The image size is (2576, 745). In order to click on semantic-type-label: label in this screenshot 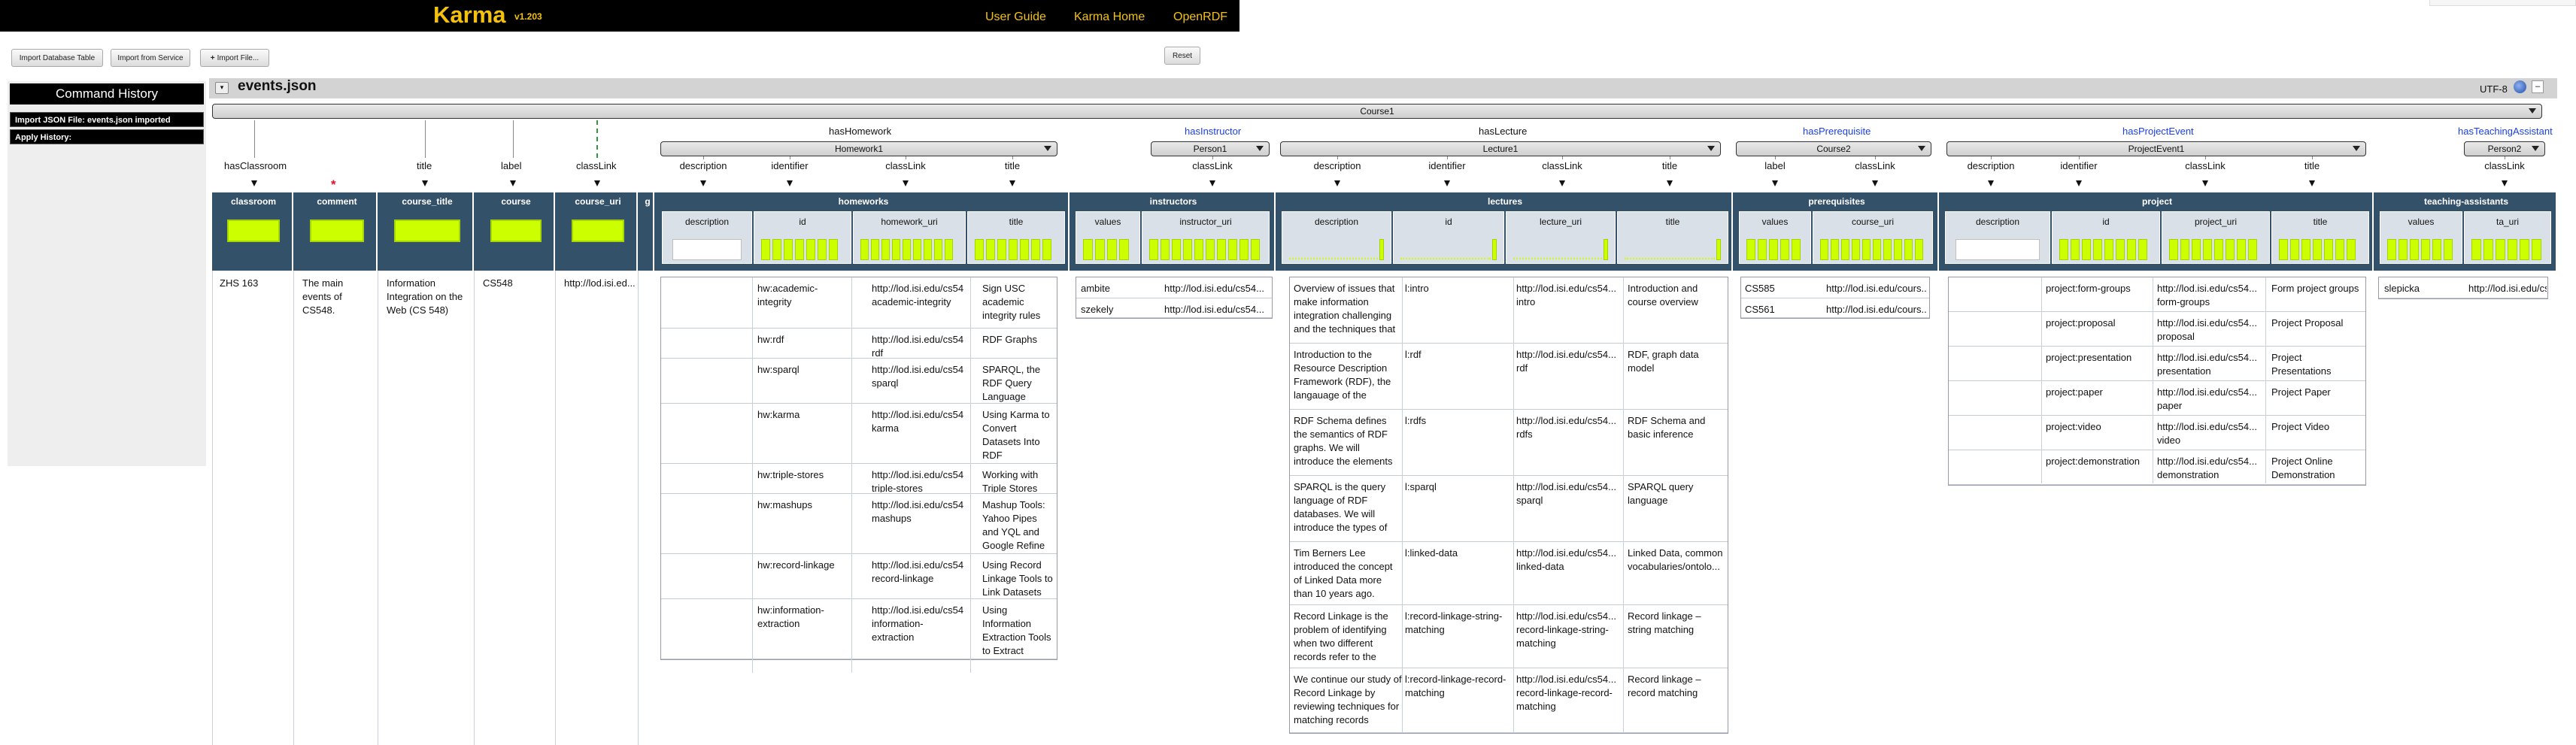, I will do `click(1775, 165)`.